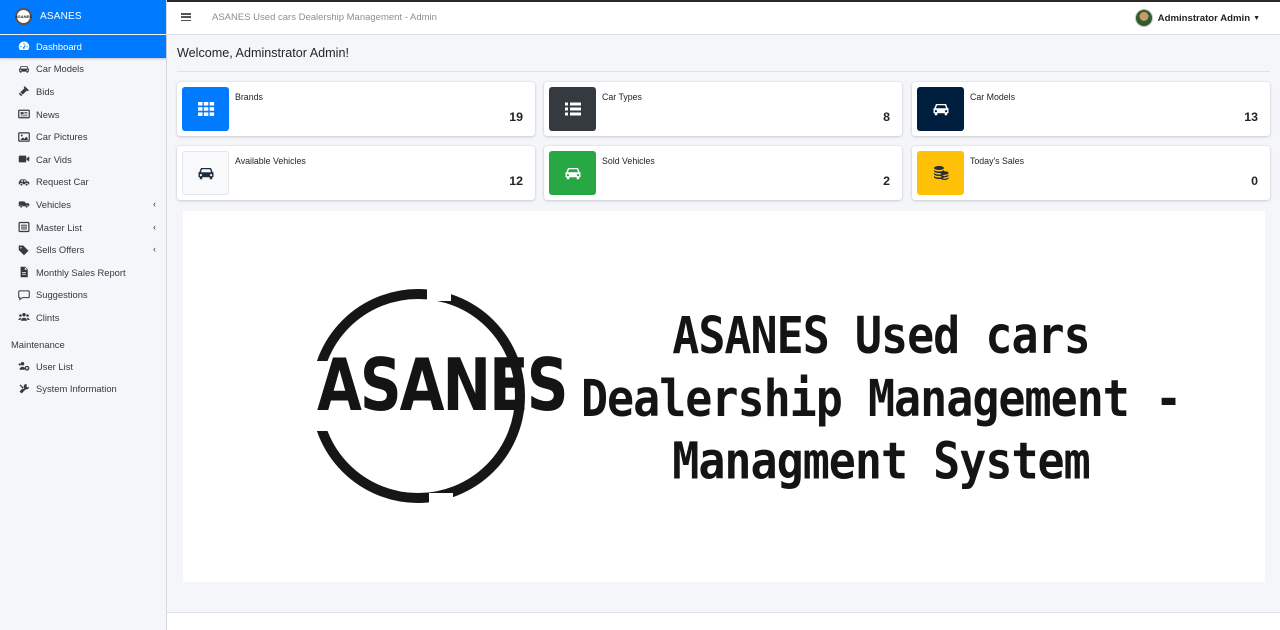  I want to click on info-box-value: 0, so click(1254, 181).